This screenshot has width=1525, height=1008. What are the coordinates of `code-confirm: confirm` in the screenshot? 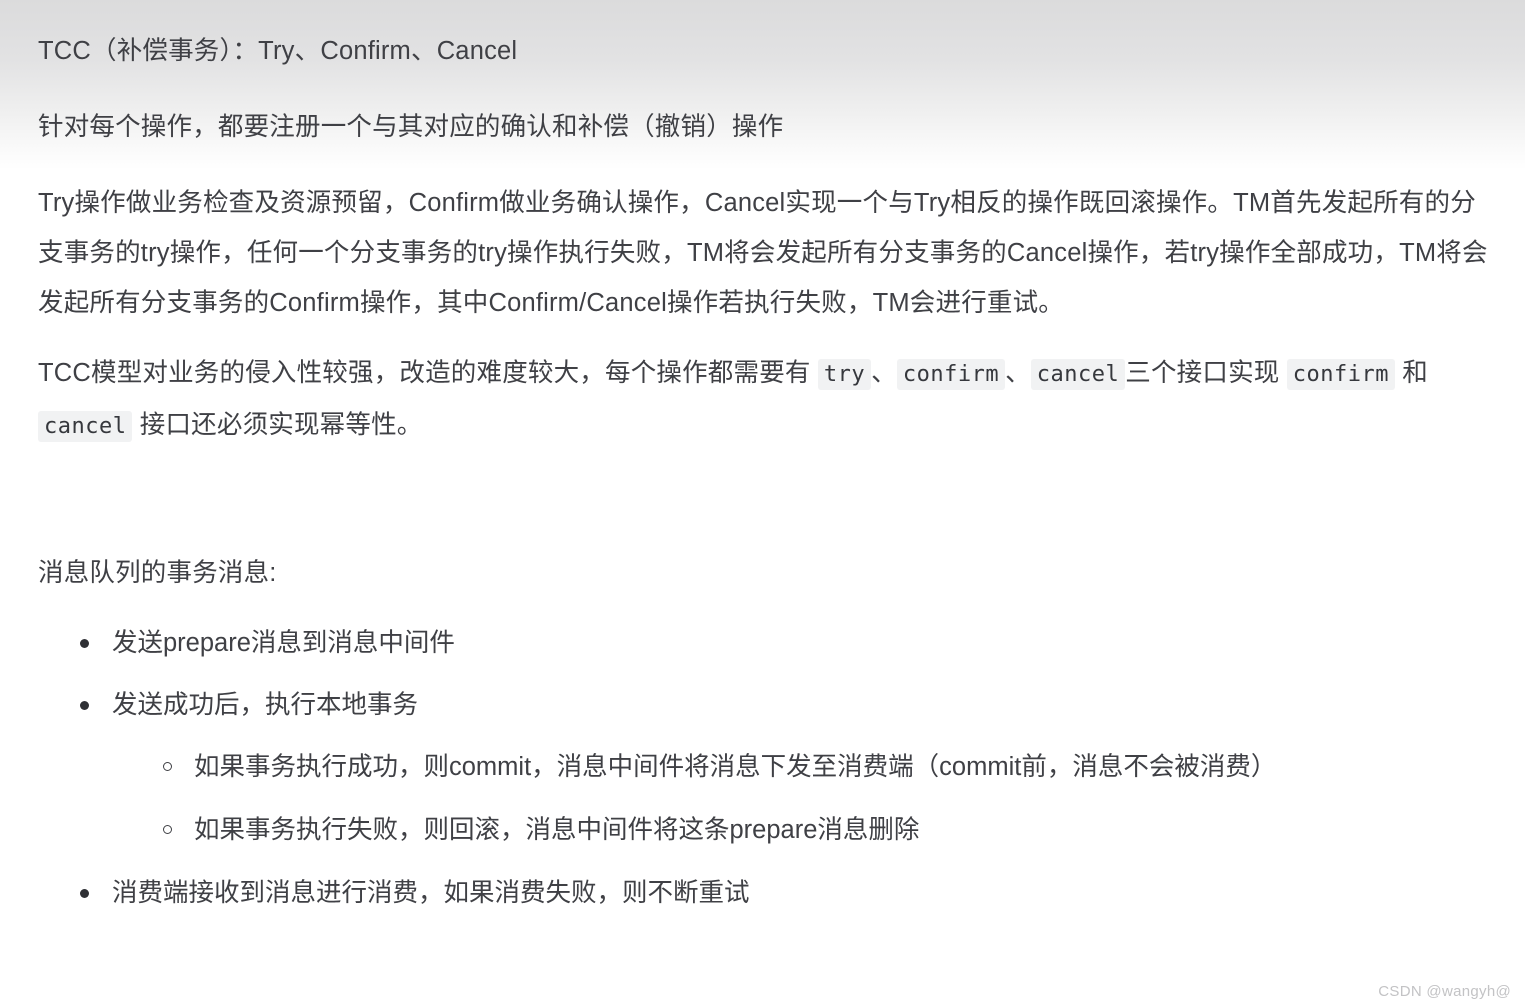 It's located at (951, 374).